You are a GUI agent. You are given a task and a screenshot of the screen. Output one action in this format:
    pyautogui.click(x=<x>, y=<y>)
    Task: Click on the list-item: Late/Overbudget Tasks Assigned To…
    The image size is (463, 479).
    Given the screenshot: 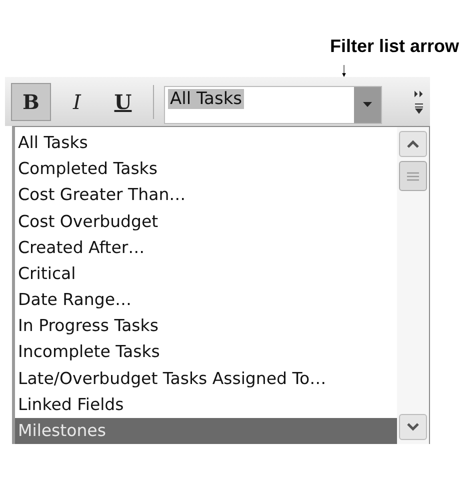 What is the action you would take?
    pyautogui.click(x=206, y=379)
    